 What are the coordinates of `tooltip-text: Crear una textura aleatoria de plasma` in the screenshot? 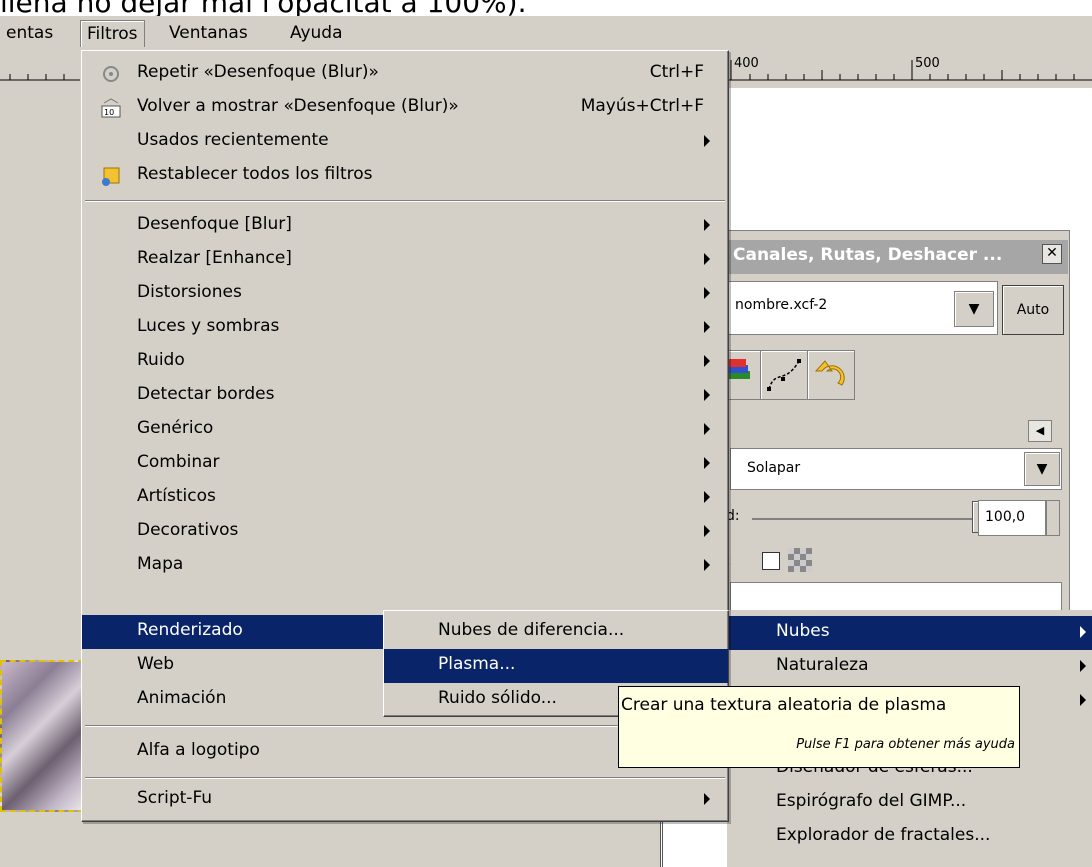 It's located at (784, 705).